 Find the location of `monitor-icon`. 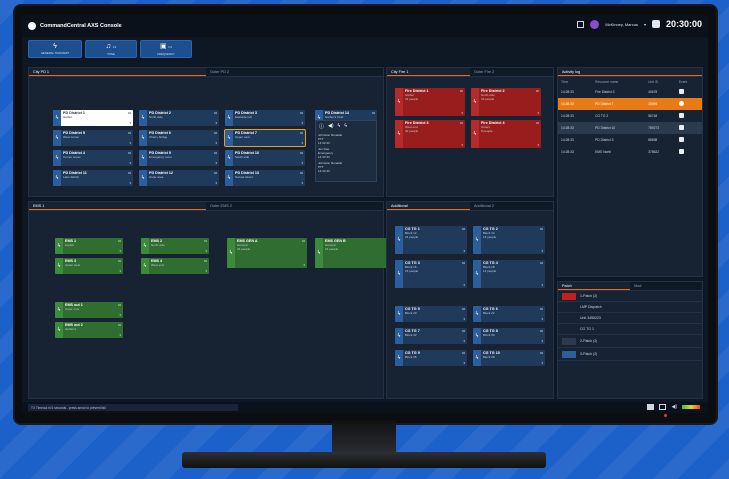

monitor-icon is located at coordinates (663, 407).